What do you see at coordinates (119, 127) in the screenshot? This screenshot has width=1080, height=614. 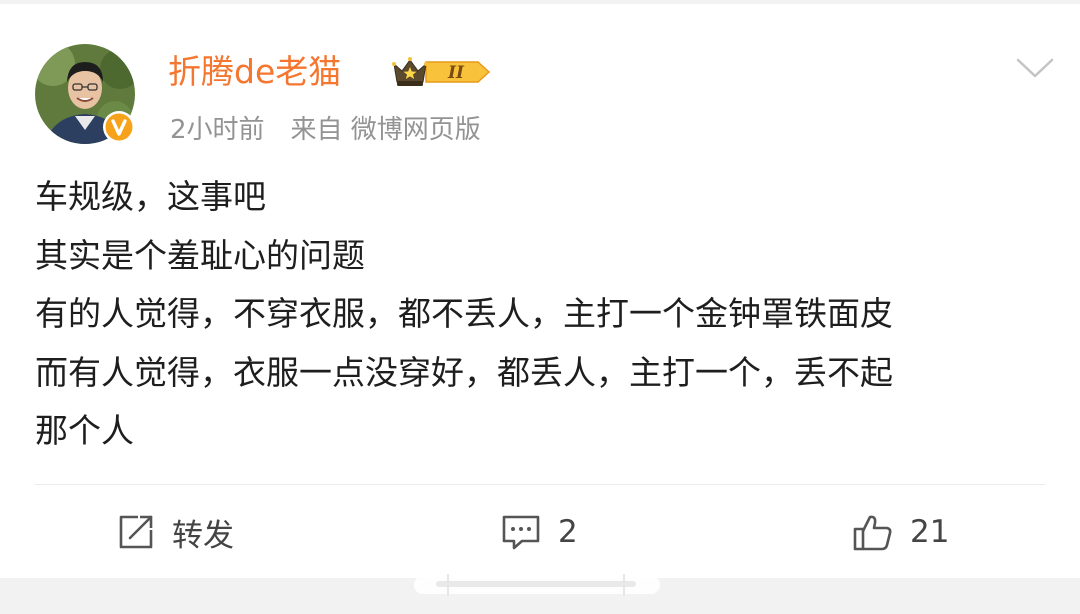 I see `verified-v-badge-icon` at bounding box center [119, 127].